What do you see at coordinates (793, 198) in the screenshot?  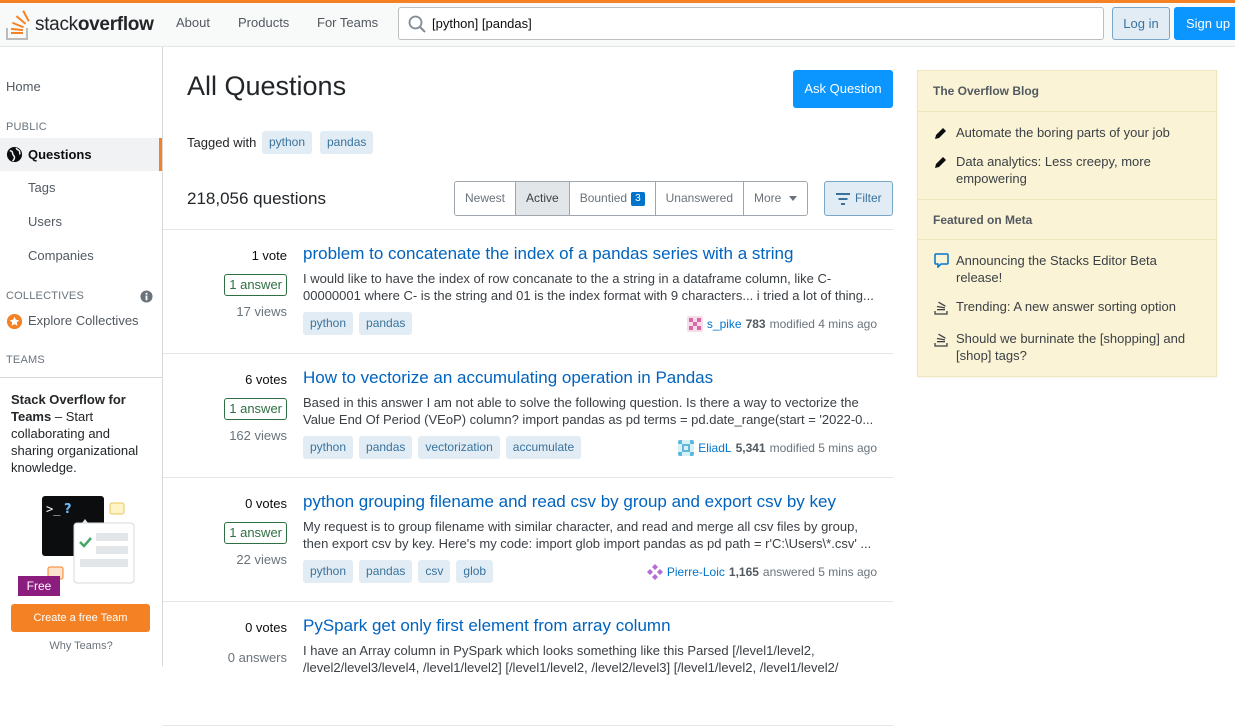 I see `chevron-down-icon` at bounding box center [793, 198].